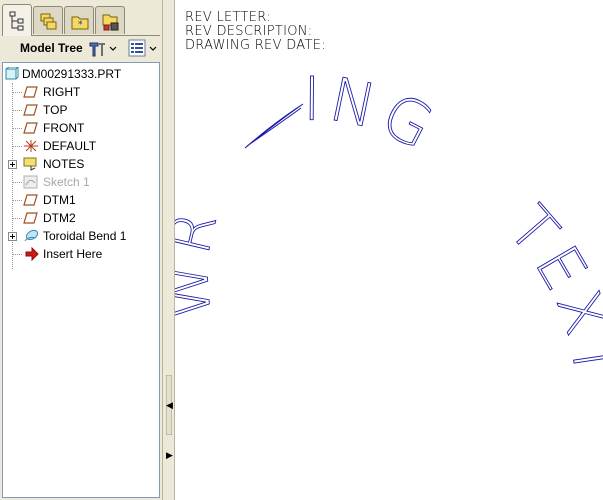 The width and height of the screenshot is (603, 500). I want to click on tree-item-label: RIGHT, so click(62, 92).